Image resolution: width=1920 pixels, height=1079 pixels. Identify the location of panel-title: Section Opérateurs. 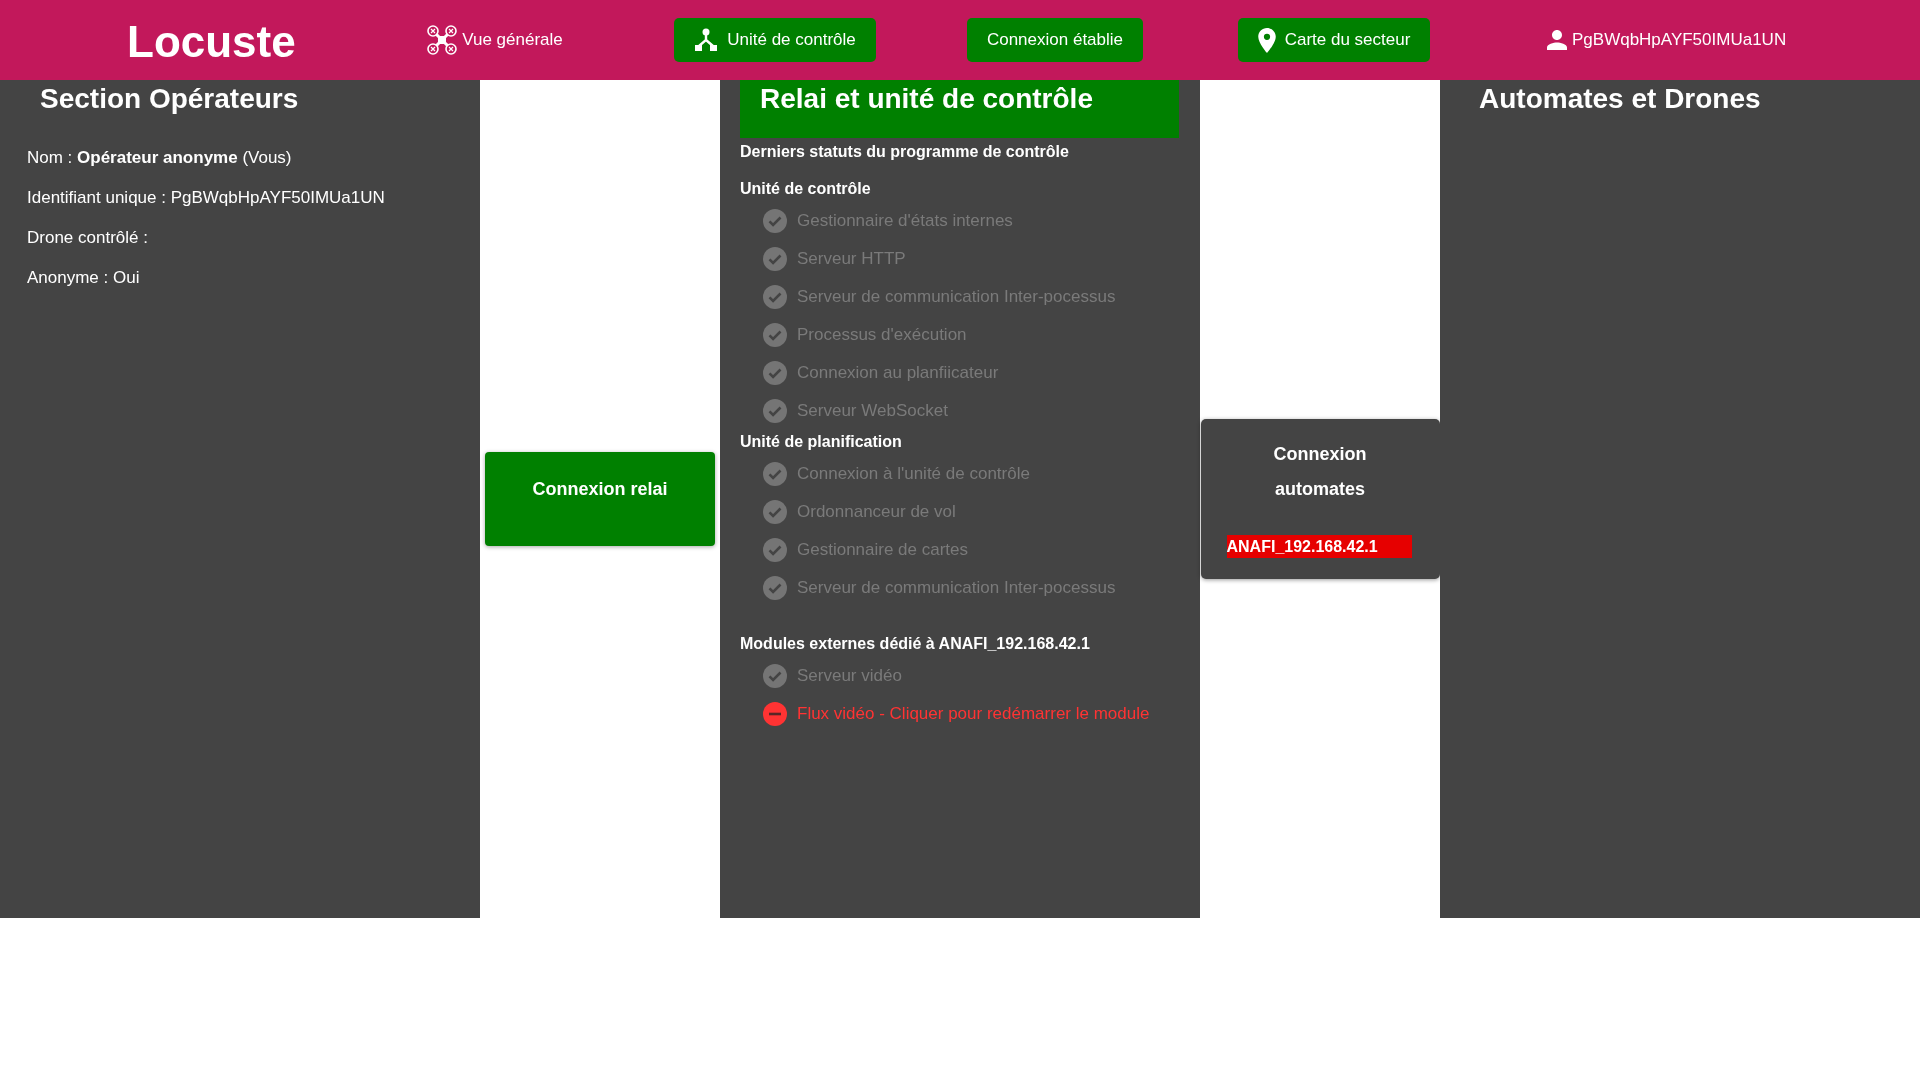
(169, 99).